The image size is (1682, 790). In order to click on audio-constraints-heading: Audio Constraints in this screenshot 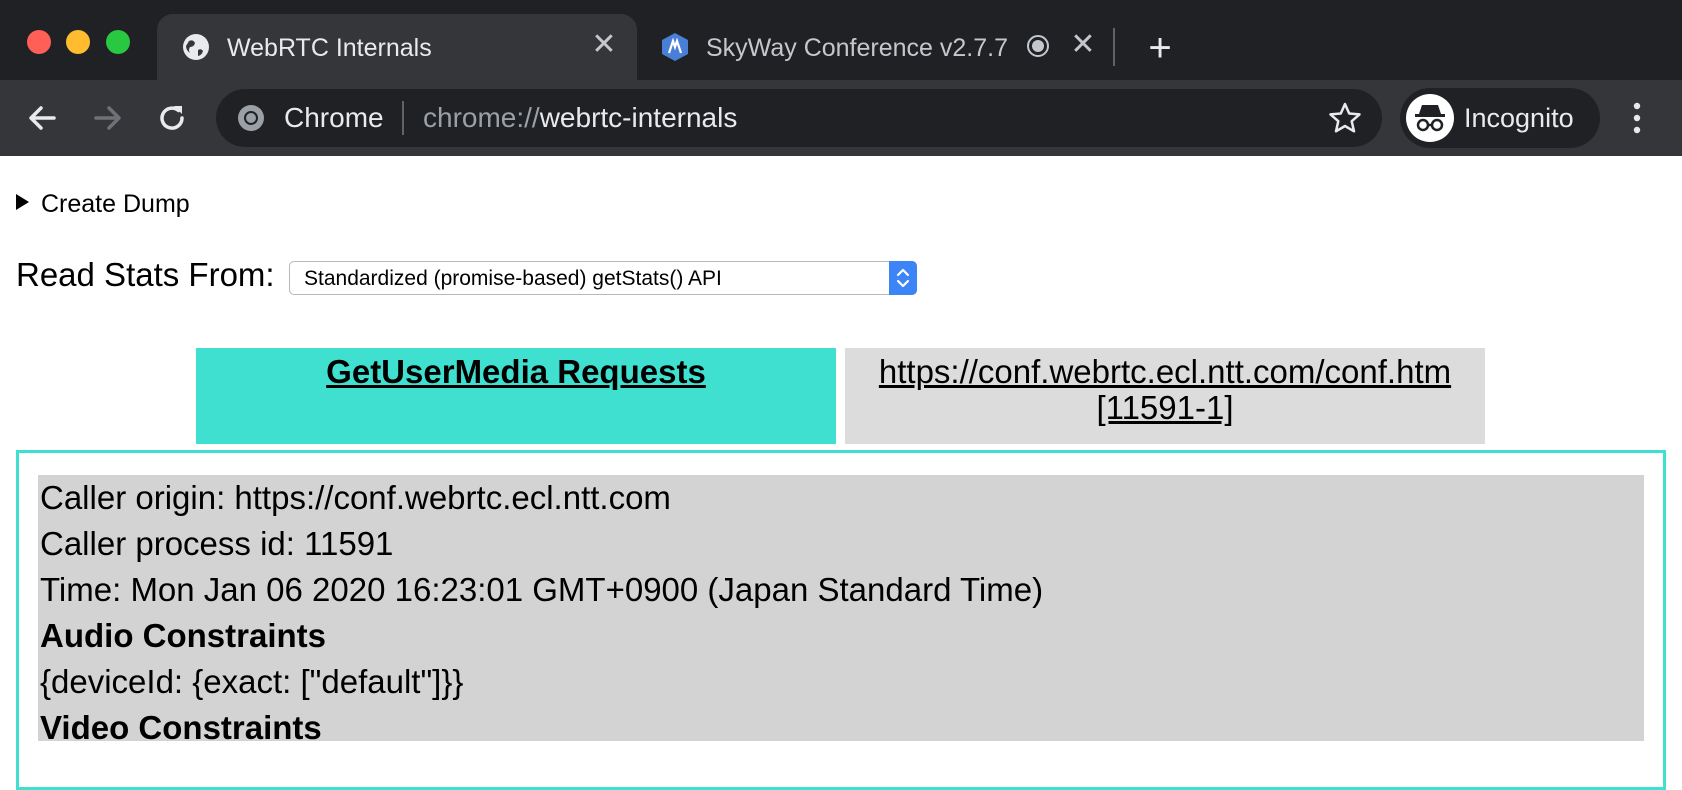, I will do `click(183, 635)`.